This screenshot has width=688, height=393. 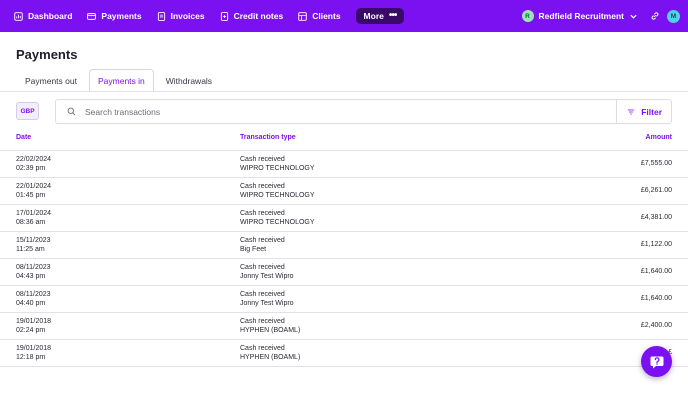 I want to click on row-time: 08:36 am, so click(x=31, y=222).